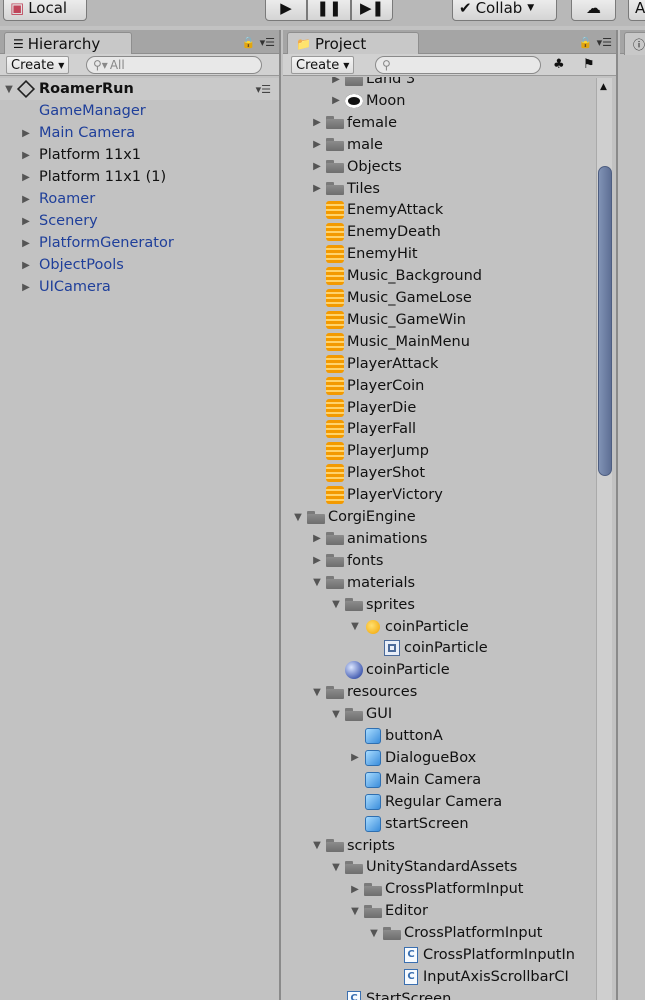 The width and height of the screenshot is (645, 1000). I want to click on project-folder-row: ▶ female, so click(354, 123).